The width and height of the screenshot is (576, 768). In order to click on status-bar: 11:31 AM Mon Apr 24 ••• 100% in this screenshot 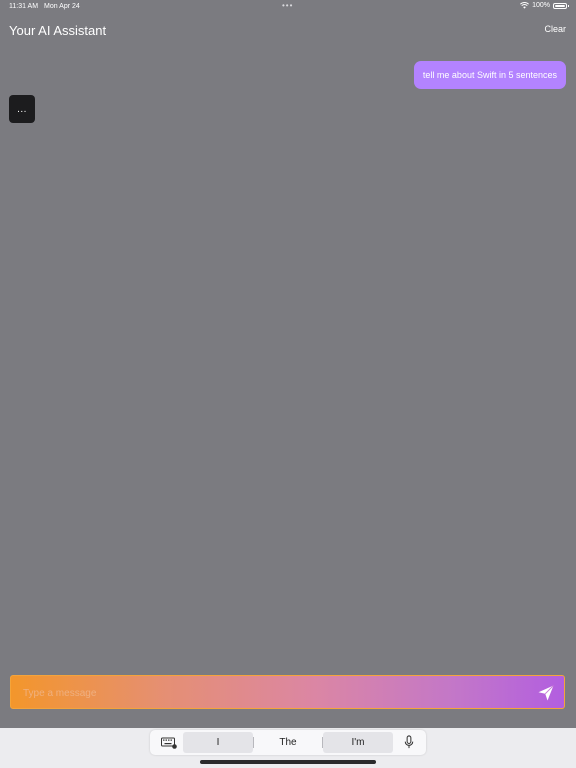, I will do `click(288, 7)`.